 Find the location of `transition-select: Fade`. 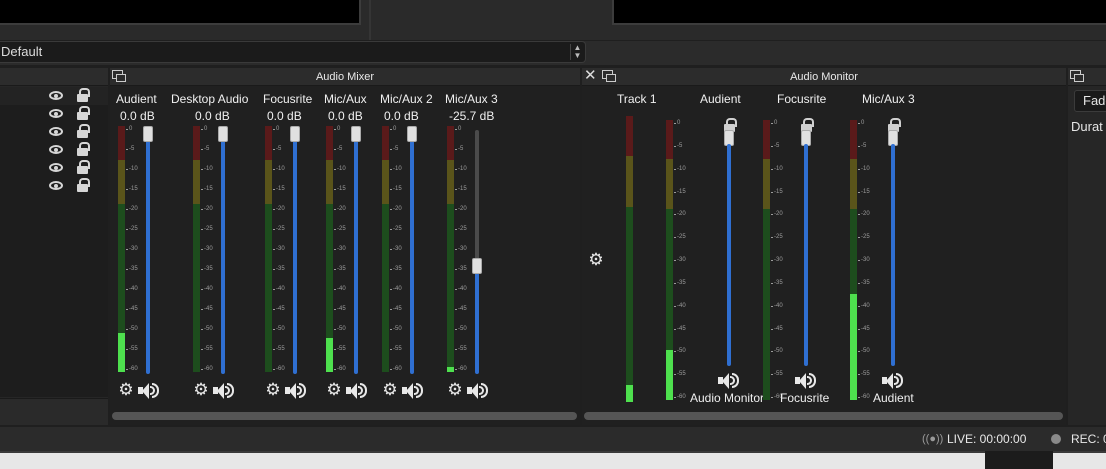

transition-select: Fade is located at coordinates (1090, 101).